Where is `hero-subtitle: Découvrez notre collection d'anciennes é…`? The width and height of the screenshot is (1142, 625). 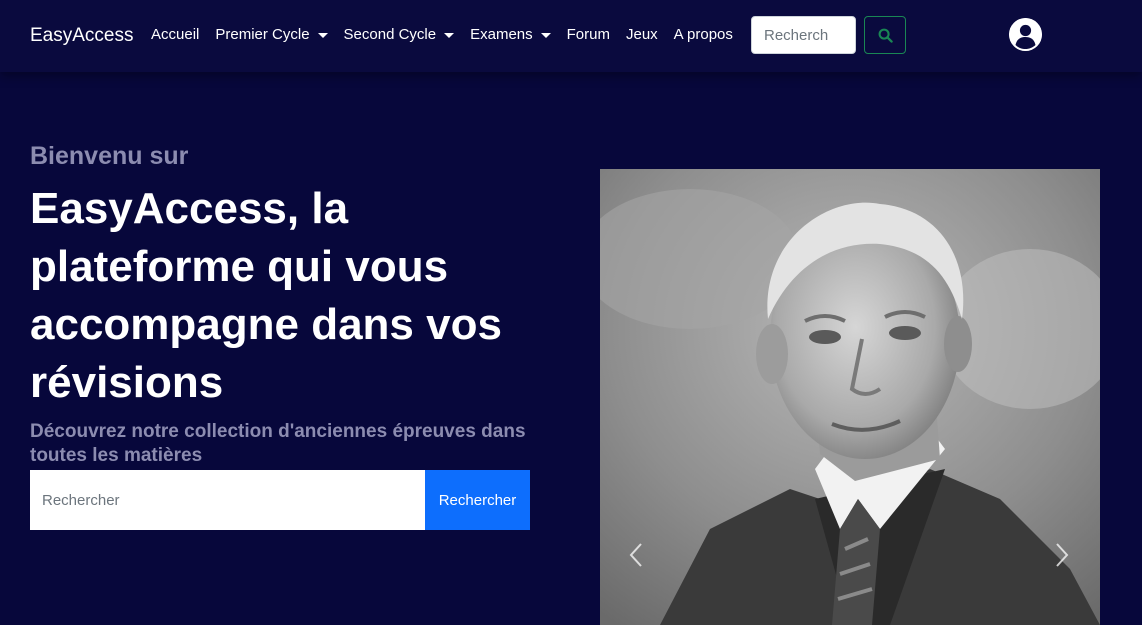 hero-subtitle: Découvrez notre collection d'anciennes é… is located at coordinates (278, 443).